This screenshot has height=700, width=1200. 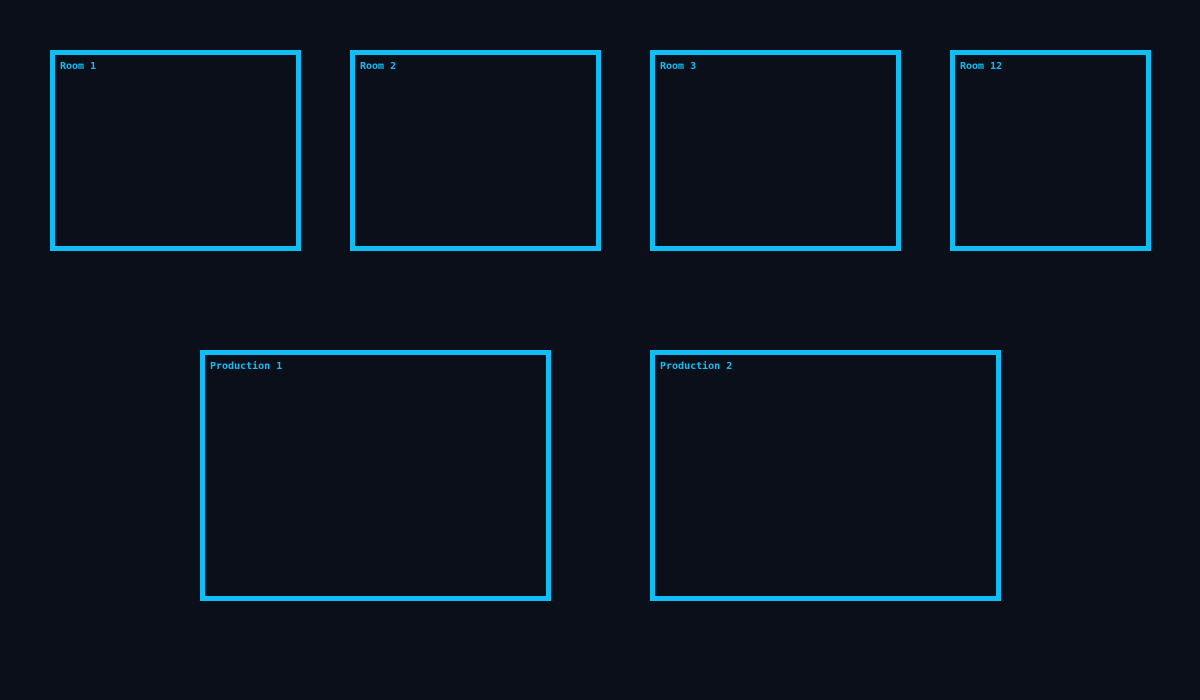 I want to click on production-1-box: Production 1, so click(x=375, y=475).